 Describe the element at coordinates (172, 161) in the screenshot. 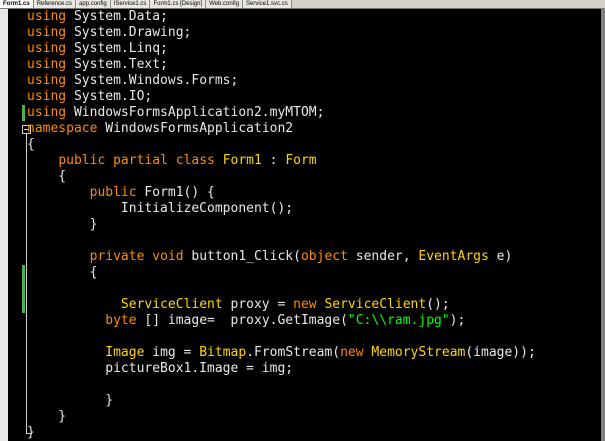

I see `code-line: public partial class Form1 : Form` at that location.